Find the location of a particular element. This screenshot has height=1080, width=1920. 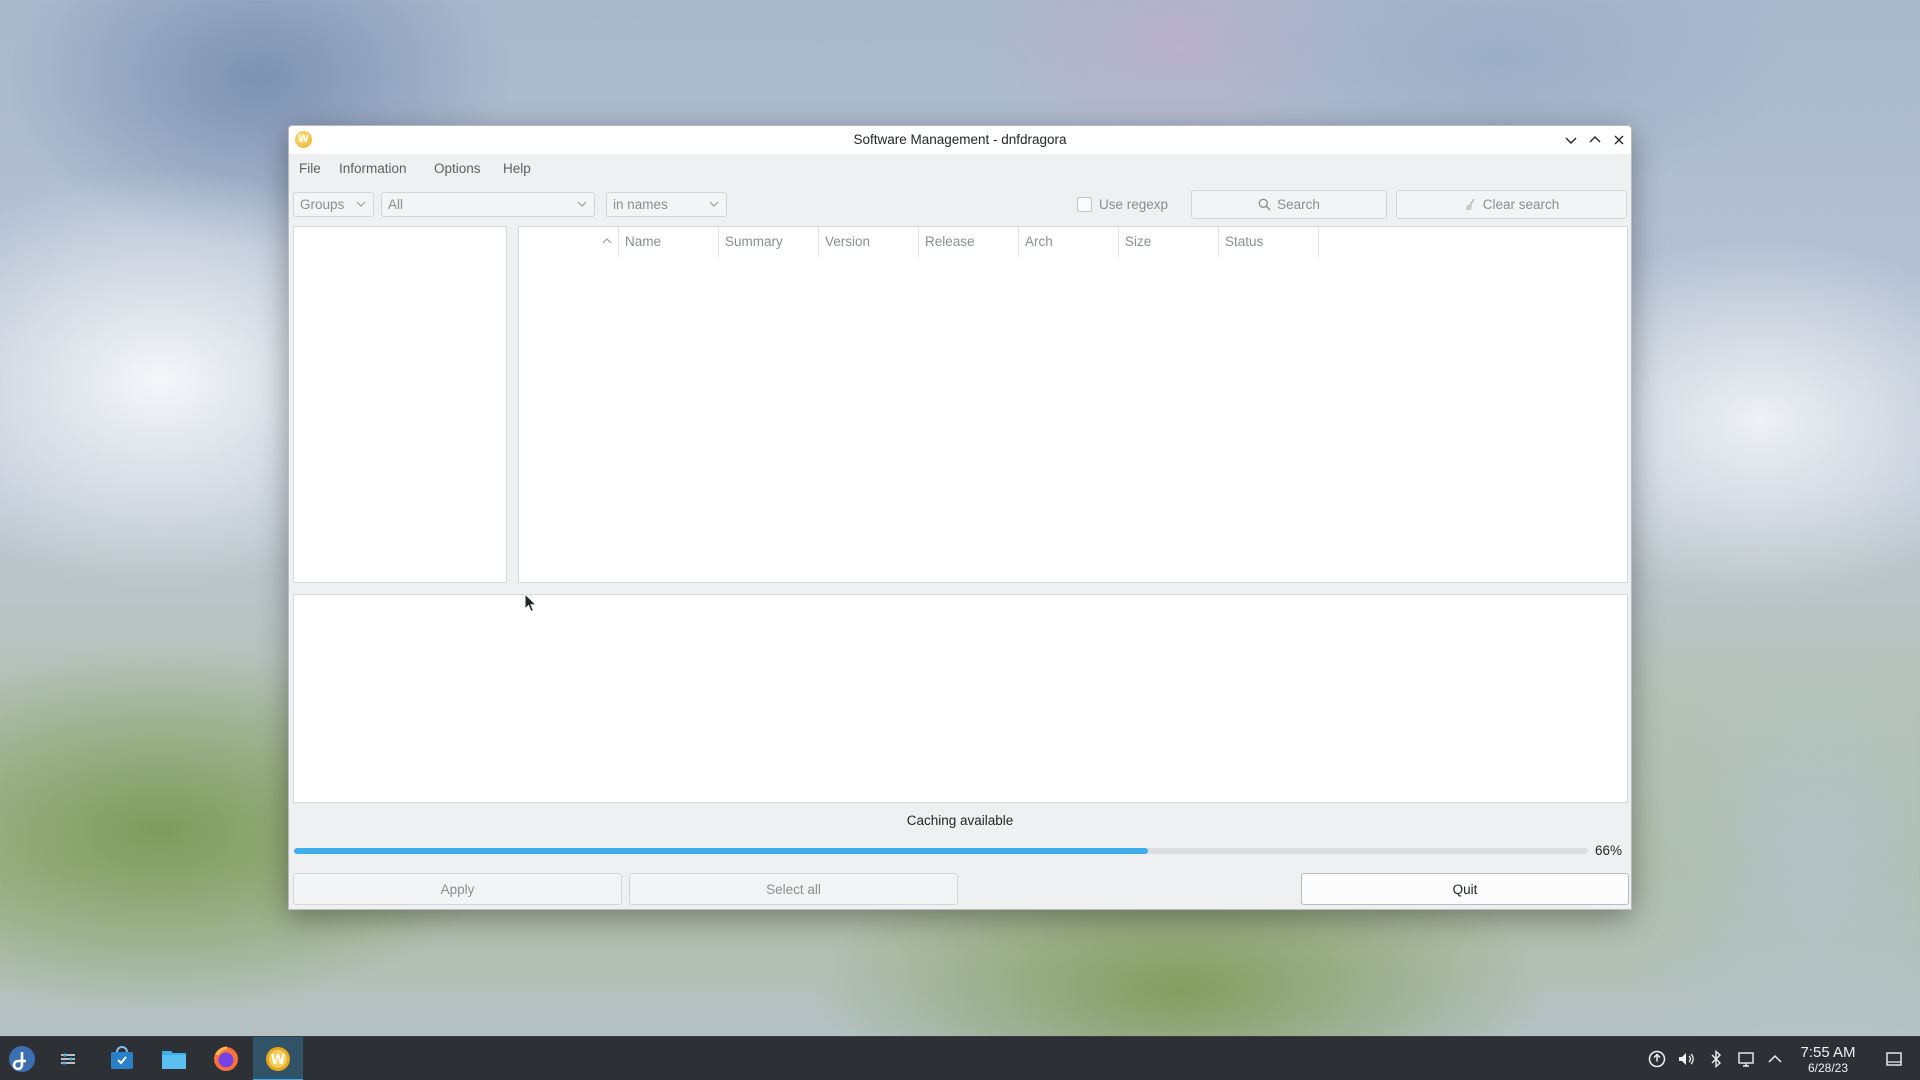

title-bar: W Software Management - dnfdragora is located at coordinates (960, 140).